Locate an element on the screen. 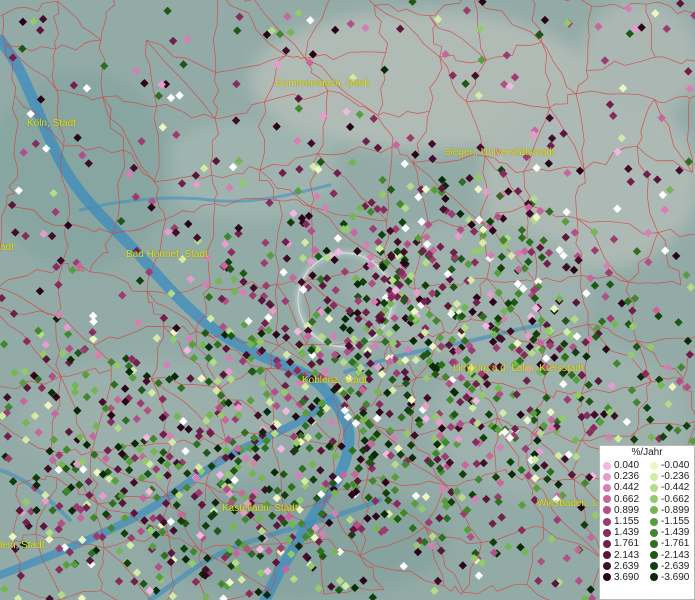 This screenshot has height=600, width=695. legend-row: 0.236 -0.236 is located at coordinates (647, 476).